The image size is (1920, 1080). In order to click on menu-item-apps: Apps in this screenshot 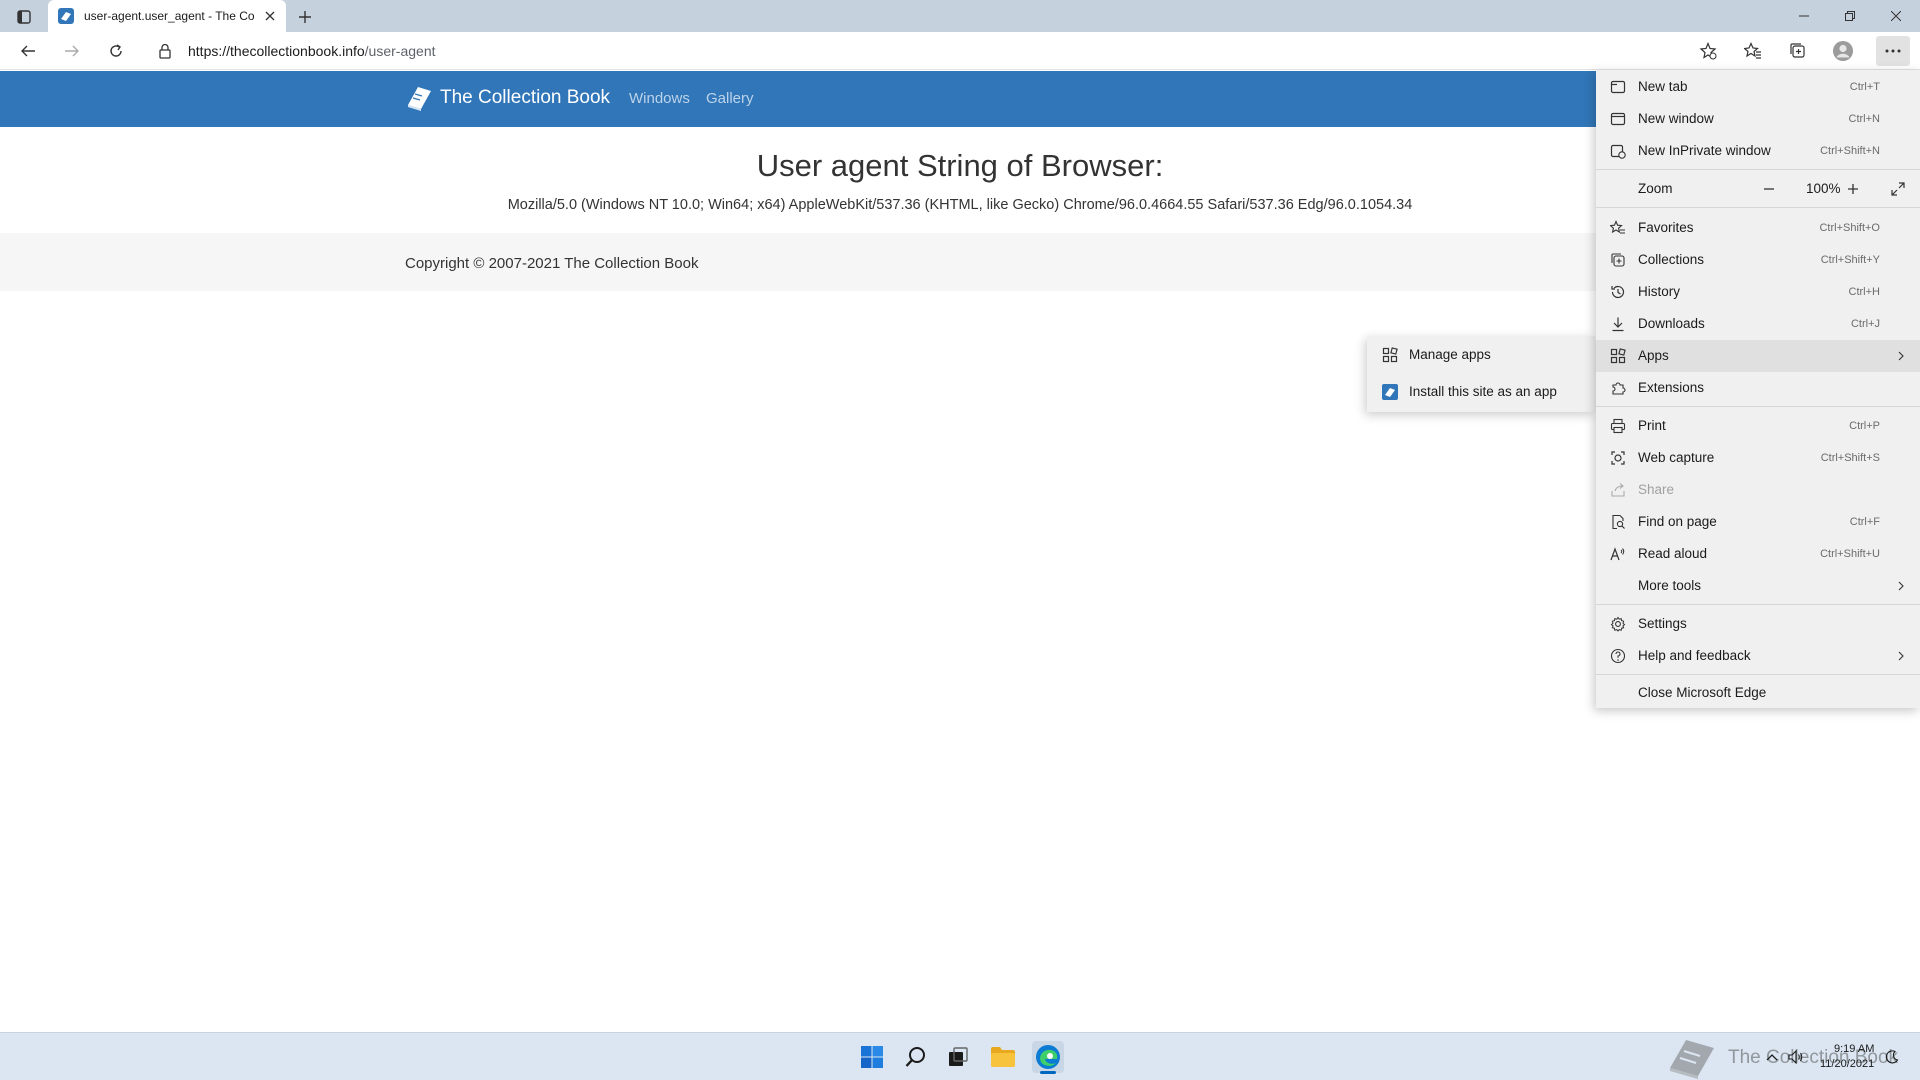, I will do `click(1758, 356)`.